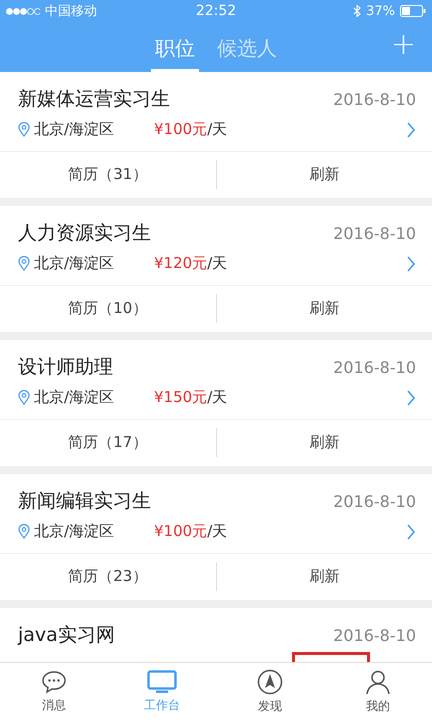 This screenshot has width=432, height=720. I want to click on nav-tab: 消息, so click(54, 691).